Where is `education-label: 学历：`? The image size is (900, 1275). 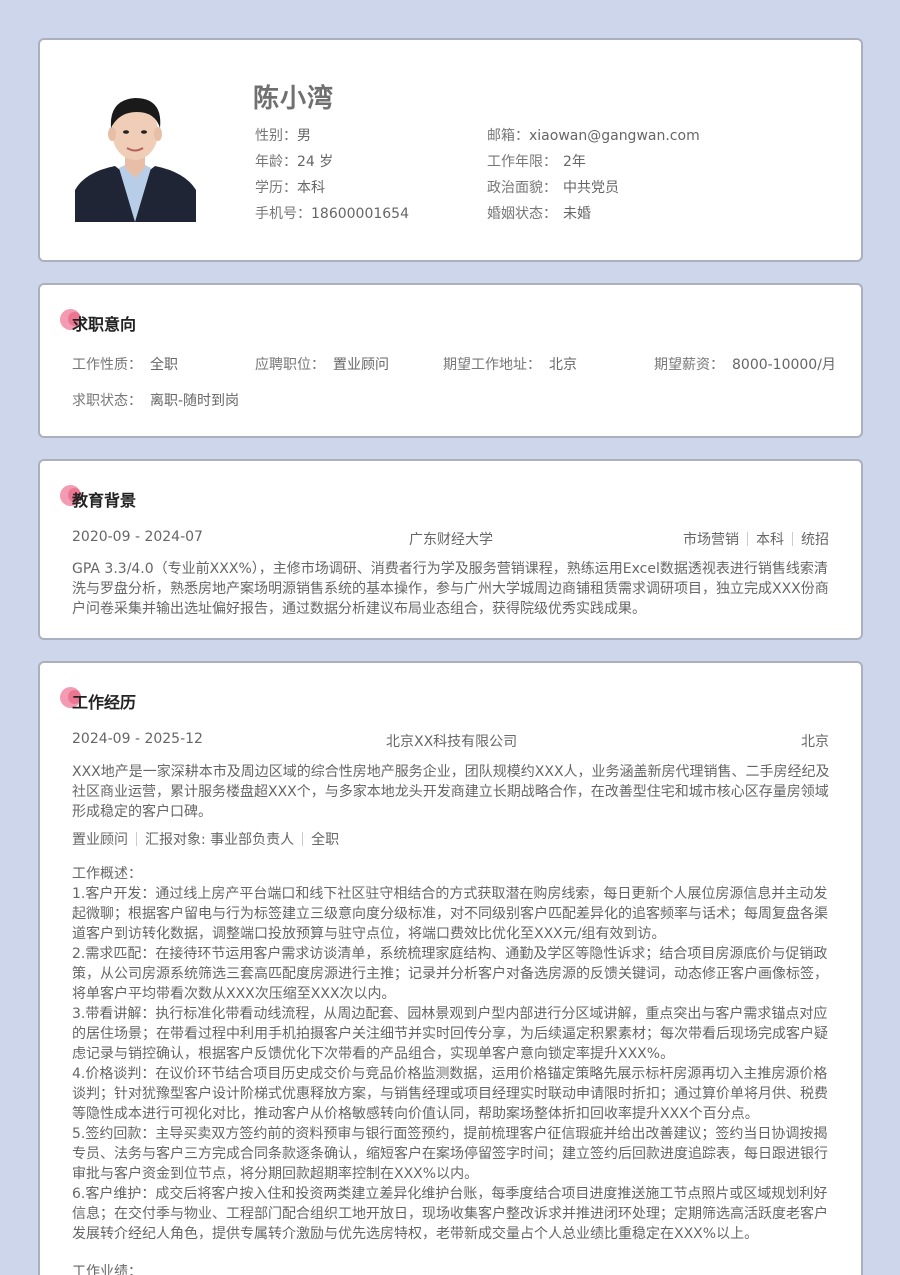 education-label: 学历： is located at coordinates (276, 188).